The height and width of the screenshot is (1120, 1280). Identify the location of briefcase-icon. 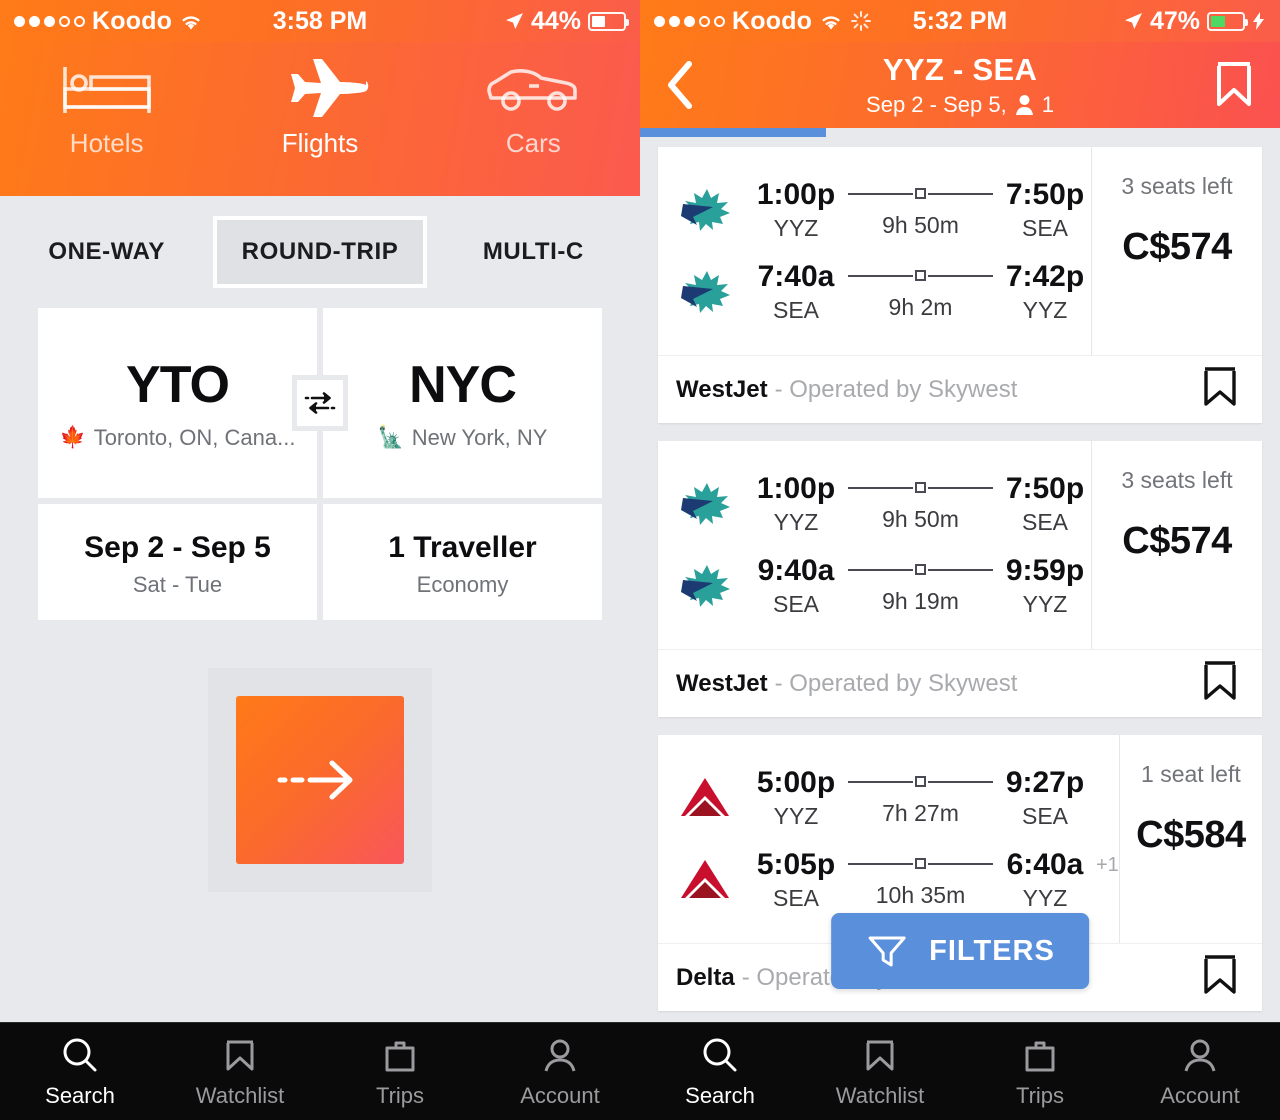
(400, 1056).